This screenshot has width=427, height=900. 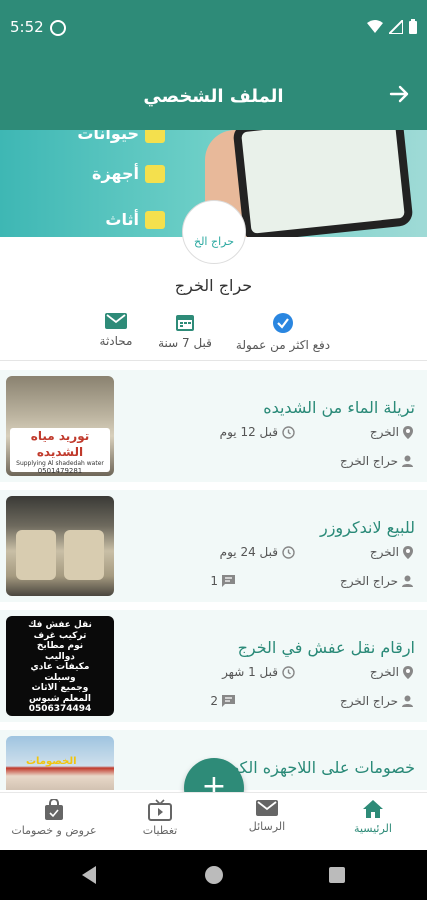 I want to click on avatar-text: حراج الخ, so click(x=214, y=241).